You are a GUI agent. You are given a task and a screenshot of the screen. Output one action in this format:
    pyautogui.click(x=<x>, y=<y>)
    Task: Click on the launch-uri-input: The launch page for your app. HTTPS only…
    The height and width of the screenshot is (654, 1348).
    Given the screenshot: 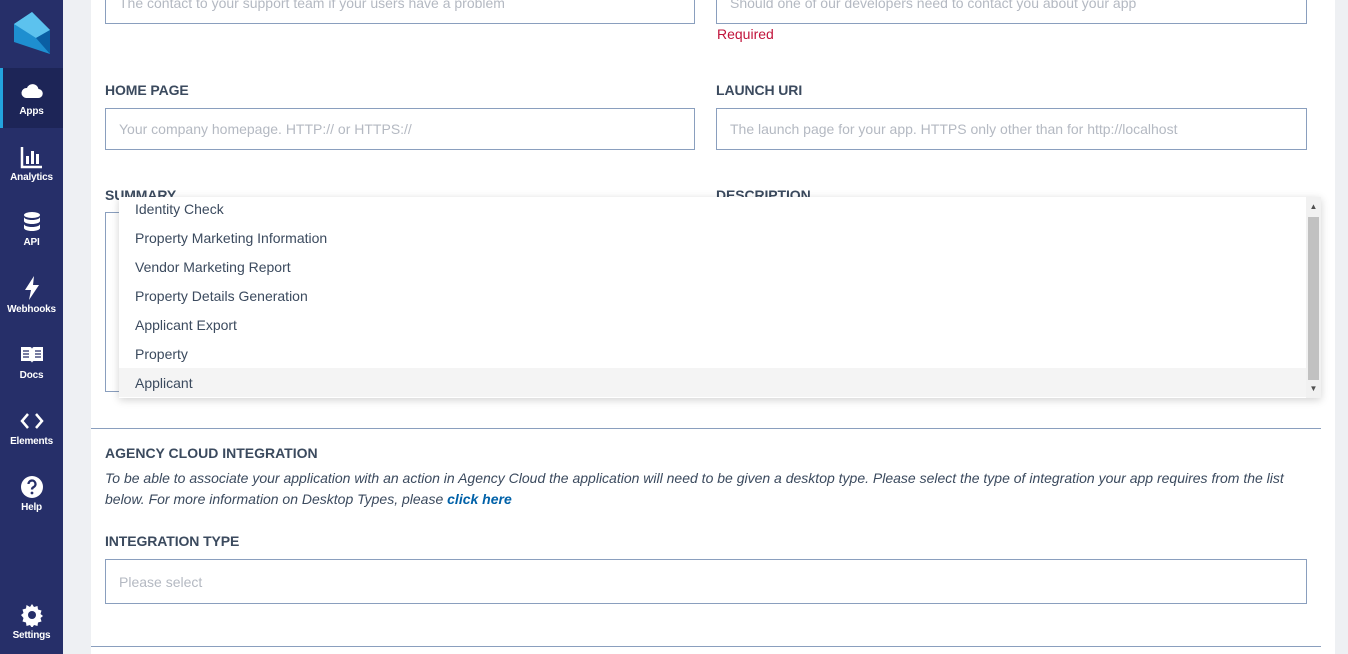 What is the action you would take?
    pyautogui.click(x=1011, y=129)
    